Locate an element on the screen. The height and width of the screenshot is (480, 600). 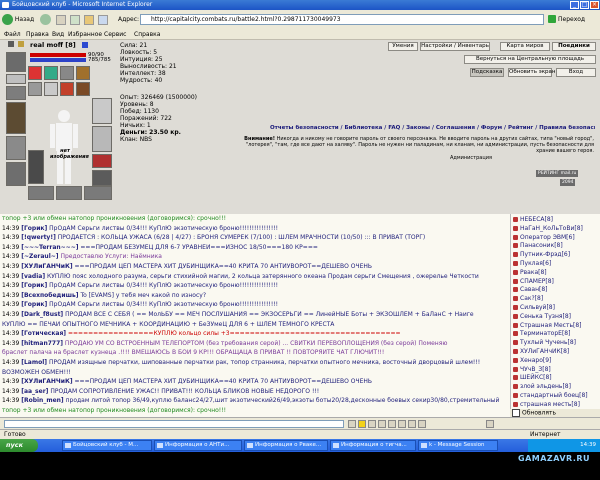
online-user: Хенаро[9] is located at coordinates (532, 360).